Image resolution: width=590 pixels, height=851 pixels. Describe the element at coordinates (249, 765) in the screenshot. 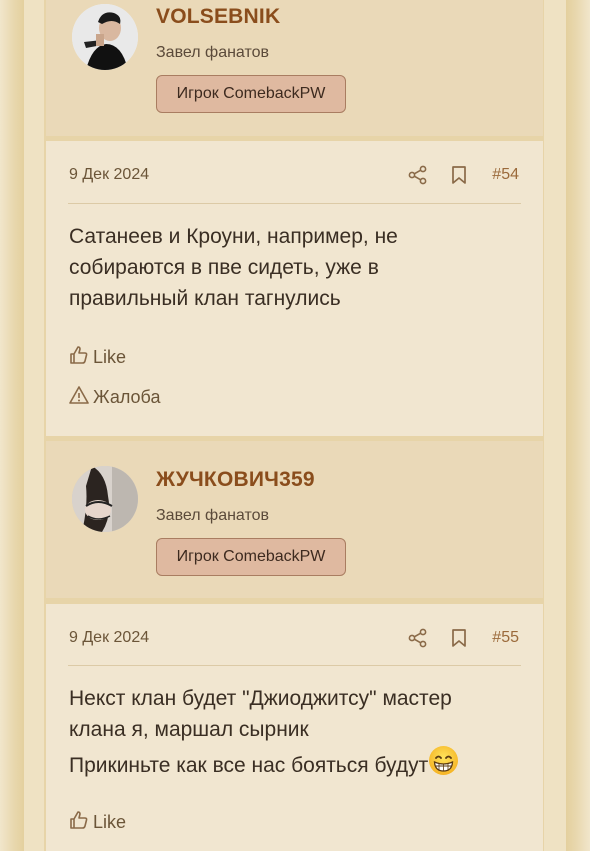

I see `message-line: Прикиньте как все нас бояться будут` at that location.